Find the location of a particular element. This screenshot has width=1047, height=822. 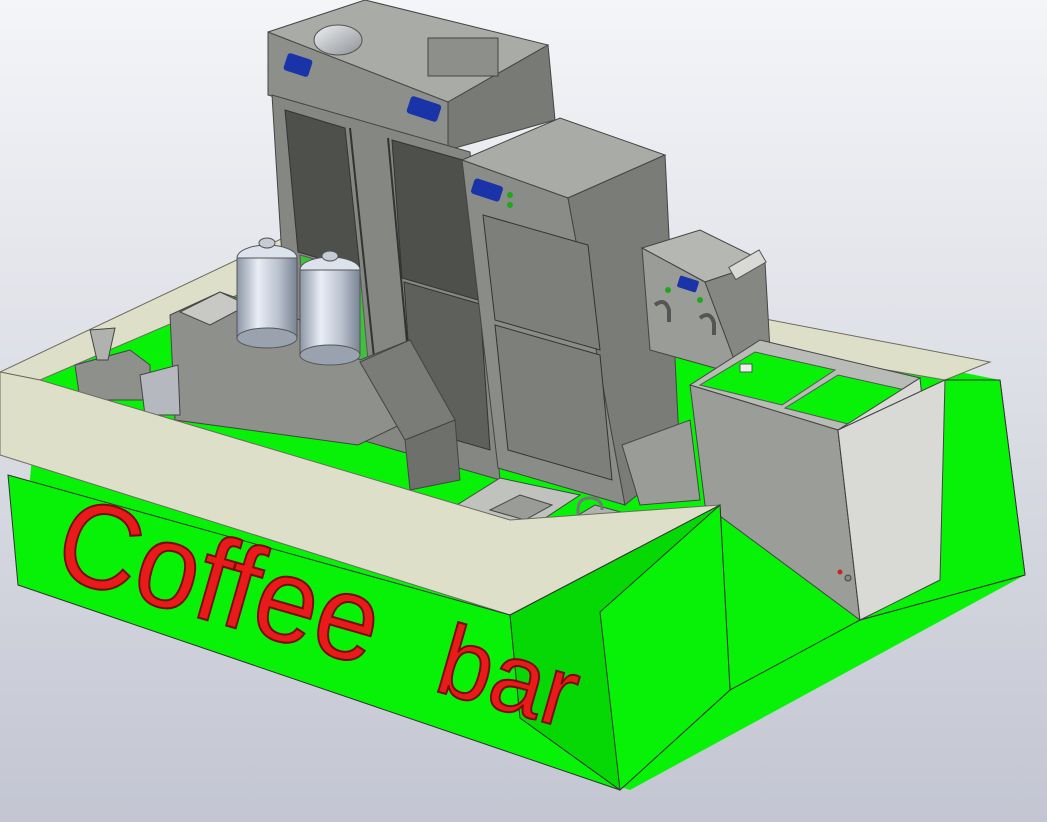

vent-box is located at coordinates (463, 57).